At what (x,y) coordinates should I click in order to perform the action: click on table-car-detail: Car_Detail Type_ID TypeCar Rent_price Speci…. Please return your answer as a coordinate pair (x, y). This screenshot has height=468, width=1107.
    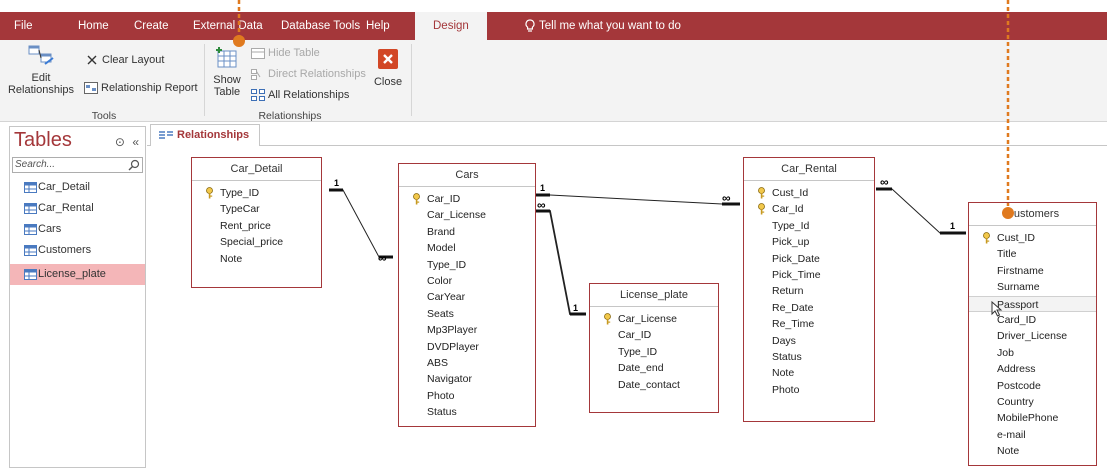
    Looking at the image, I should click on (256, 222).